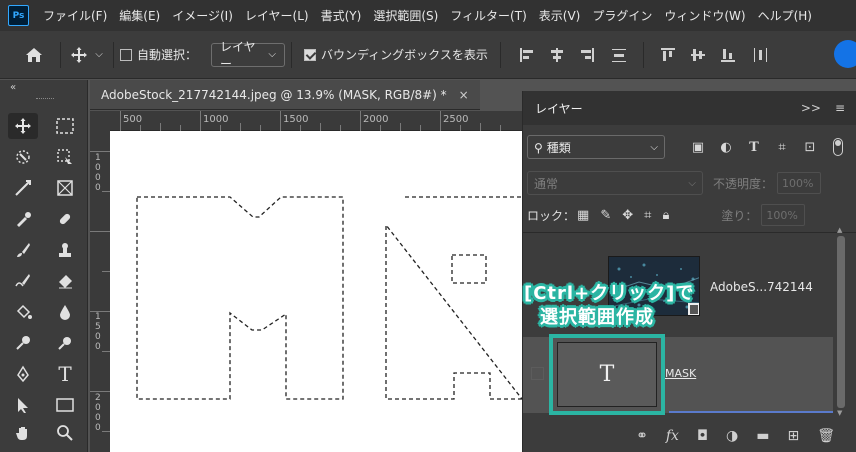 The width and height of the screenshot is (856, 452). Describe the element at coordinates (310, 54) in the screenshot. I see `bounding-box-checkbox` at that location.